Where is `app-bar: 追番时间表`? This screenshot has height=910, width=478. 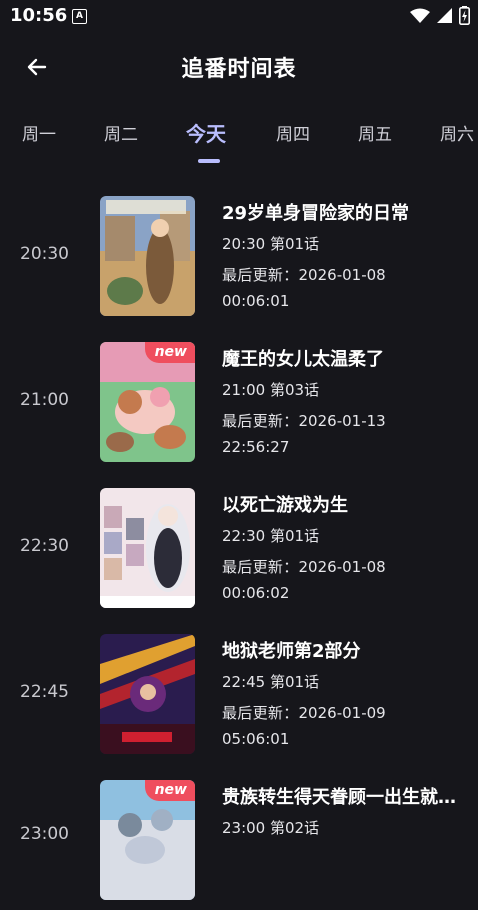
app-bar: 追番时间表 is located at coordinates (239, 66).